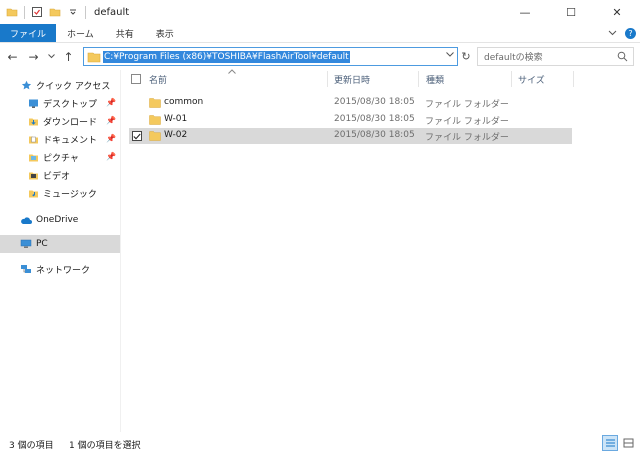 Image resolution: width=640 pixels, height=454 pixels. I want to click on sidebar-item-label: デスクトップ, so click(70, 104).